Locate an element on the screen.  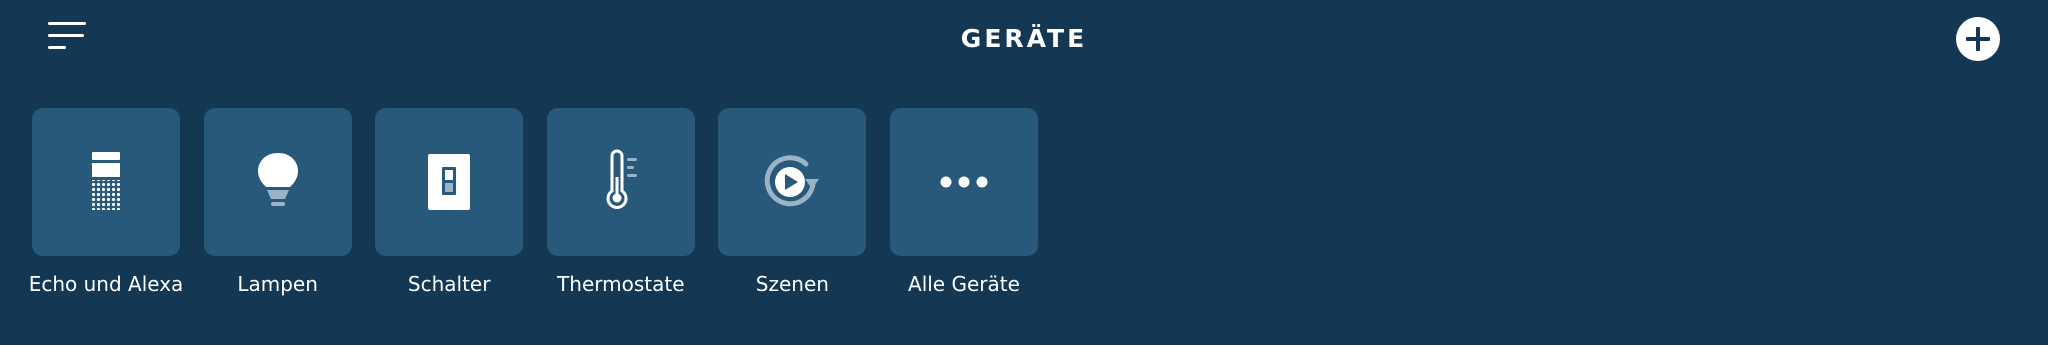
category-thermostate: Thermostate is located at coordinates (620, 202).